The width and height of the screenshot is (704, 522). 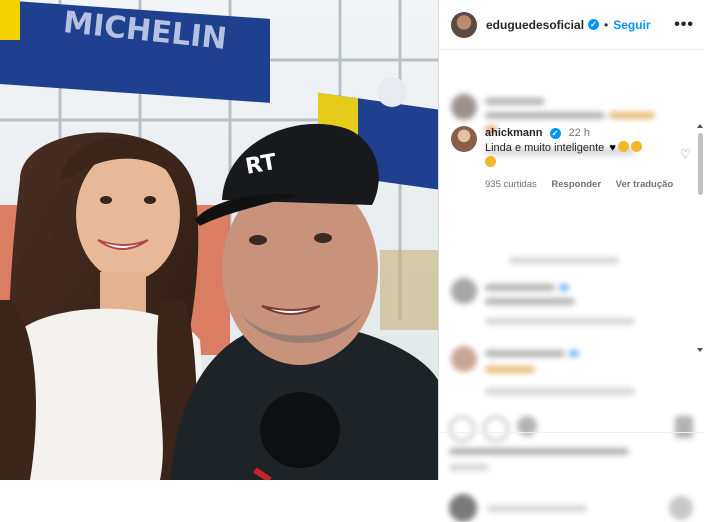 I want to click on add-comment-divider, so click(x=571, y=432).